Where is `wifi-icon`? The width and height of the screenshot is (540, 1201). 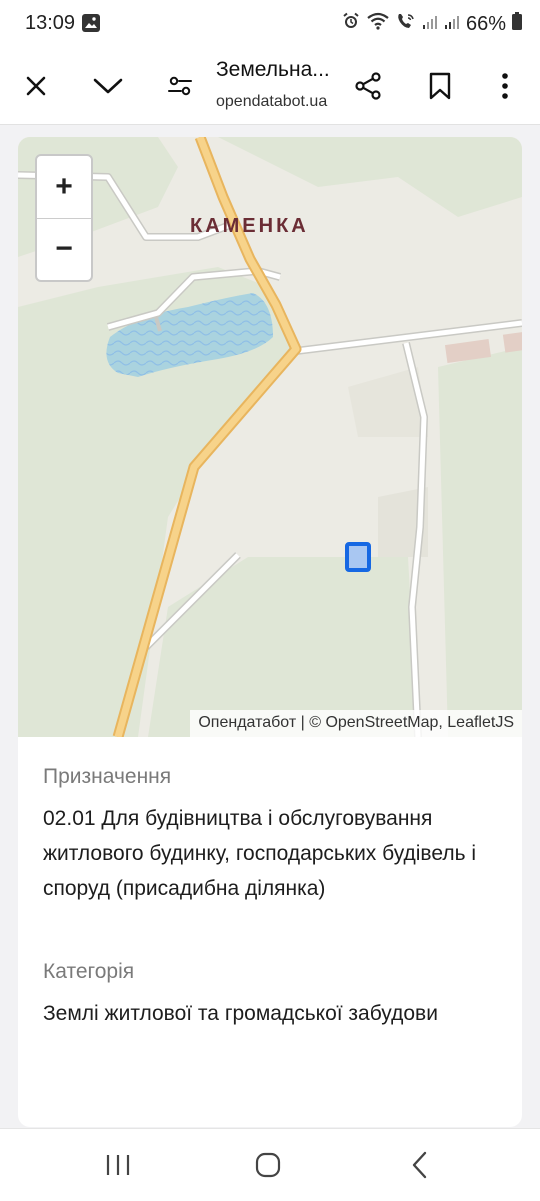
wifi-icon is located at coordinates (378, 24).